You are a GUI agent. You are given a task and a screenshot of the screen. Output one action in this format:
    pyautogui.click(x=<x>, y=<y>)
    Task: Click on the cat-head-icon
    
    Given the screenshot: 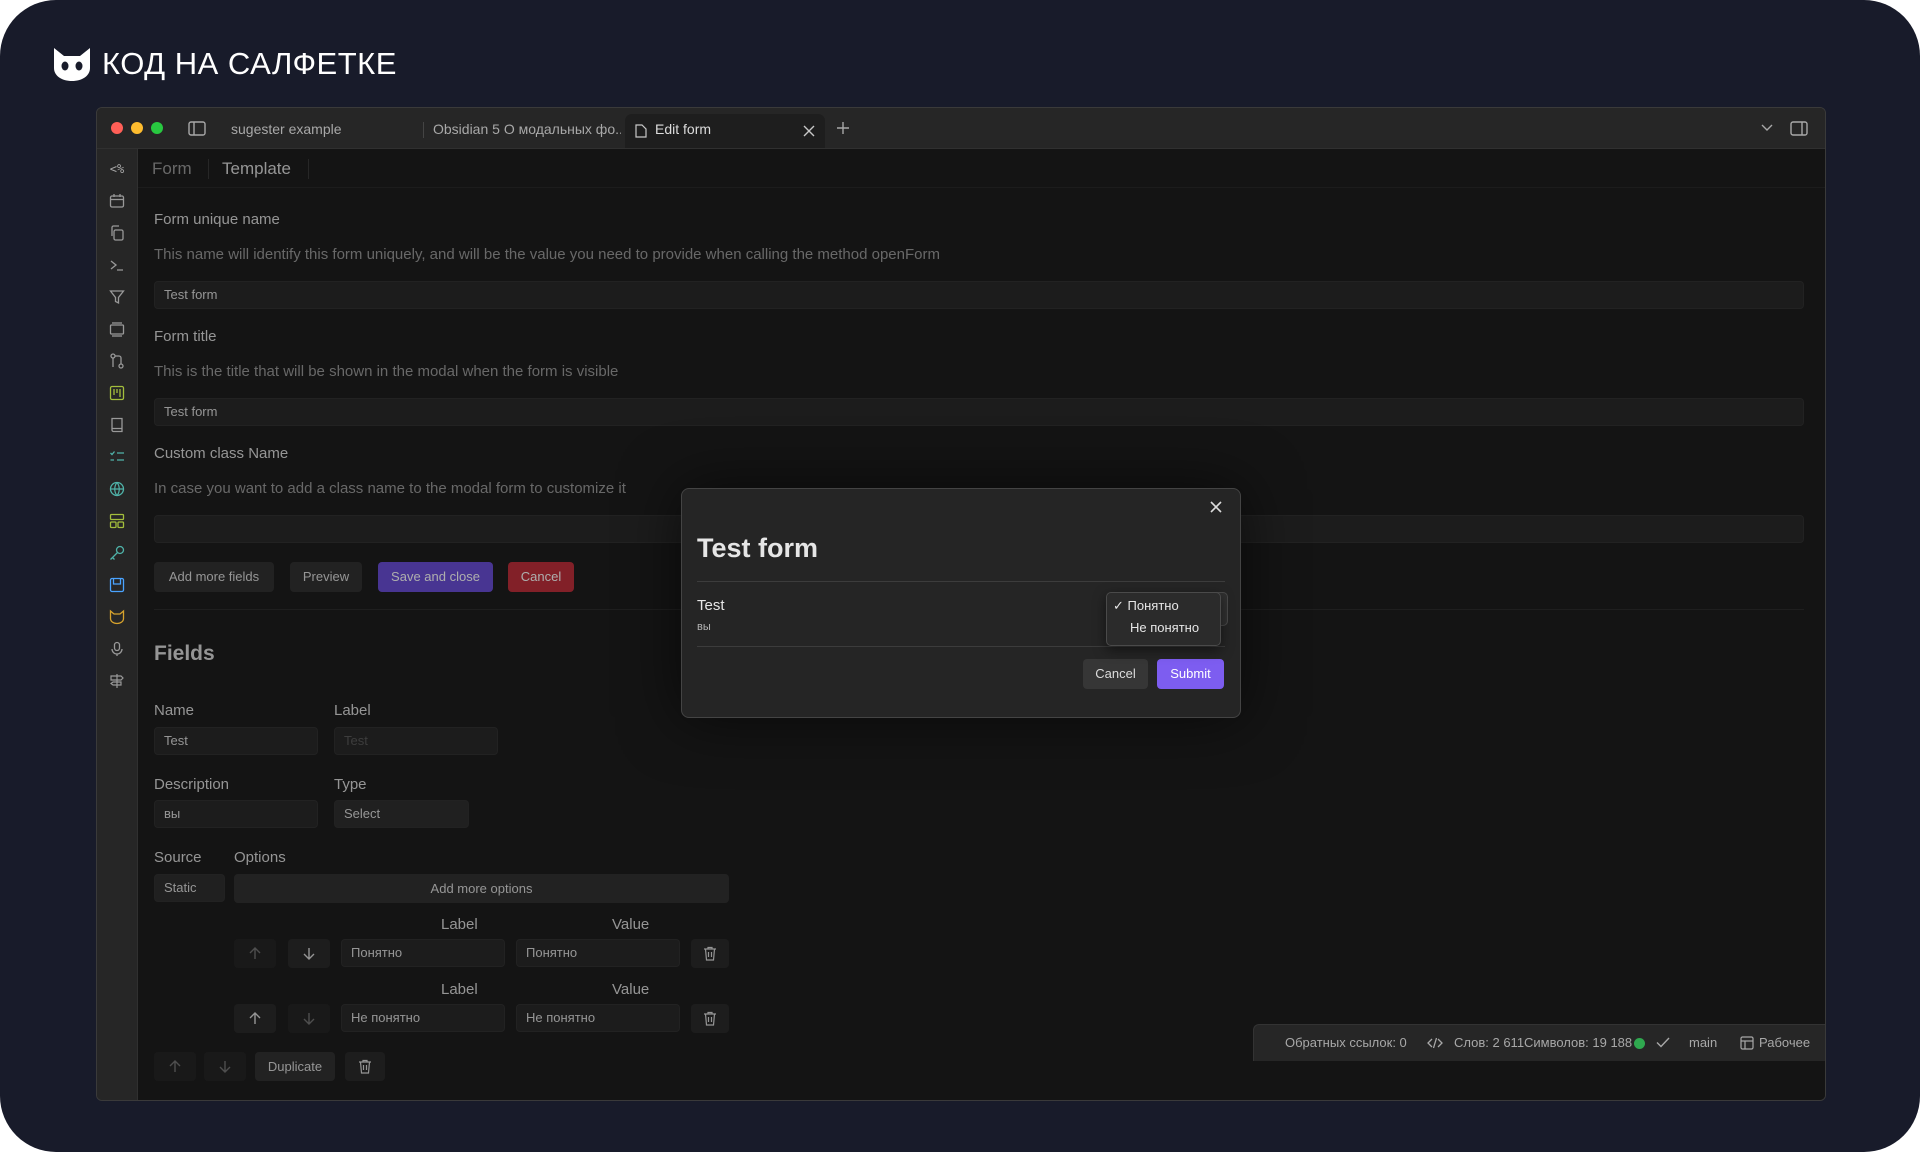 What is the action you would take?
    pyautogui.click(x=72, y=64)
    